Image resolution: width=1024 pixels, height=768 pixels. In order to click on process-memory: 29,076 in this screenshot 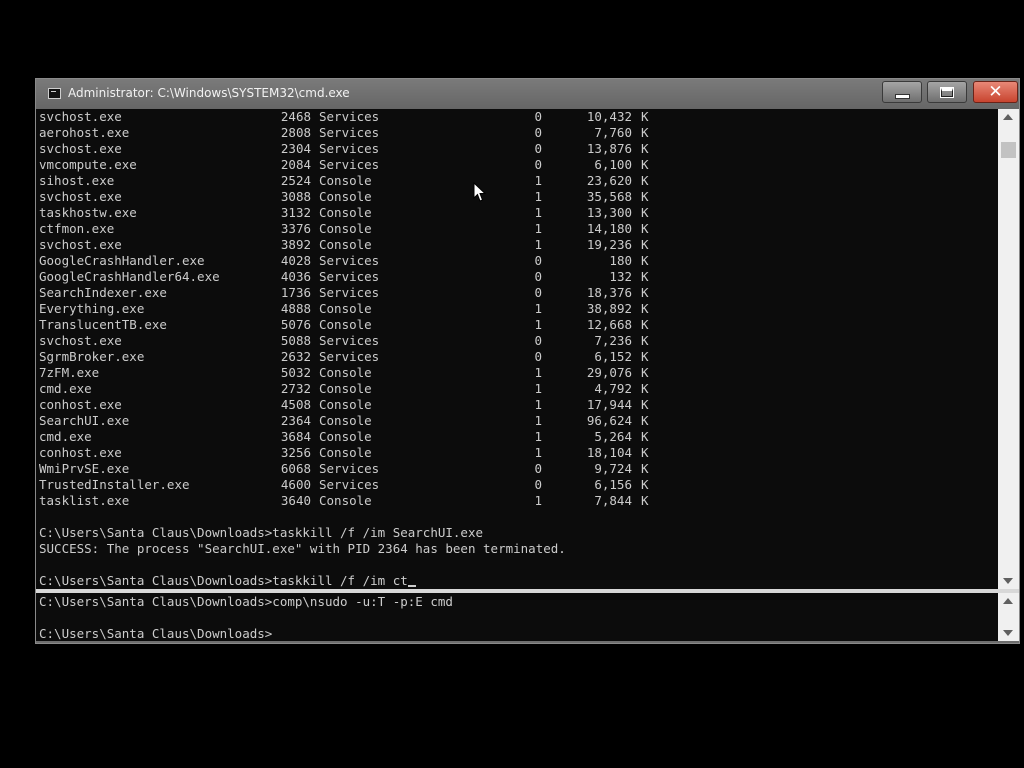, I will do `click(609, 372)`.